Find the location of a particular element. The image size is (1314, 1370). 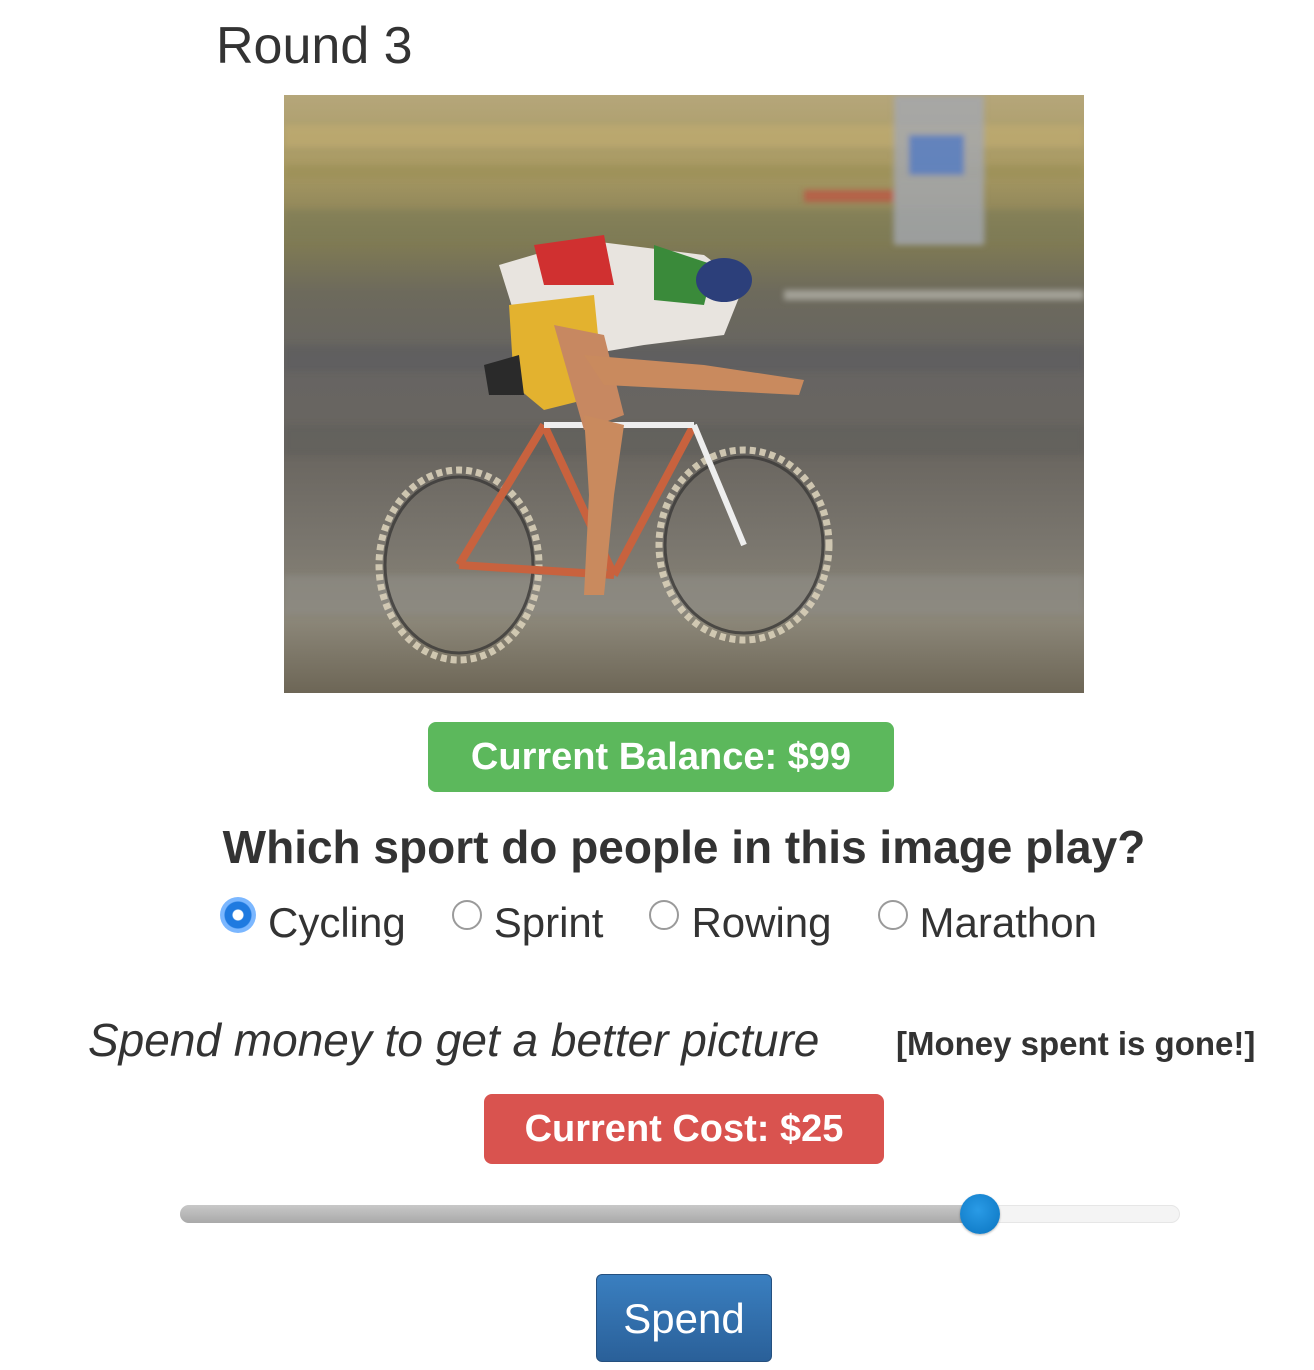

slider-fill is located at coordinates (580, 1214).